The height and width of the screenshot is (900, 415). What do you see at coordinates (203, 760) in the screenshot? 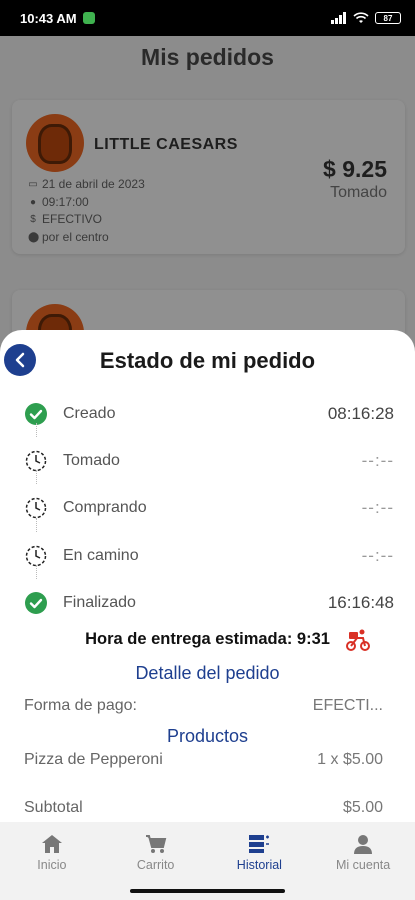
I see `product-row: Pizza de Pepperoni 1 x $5.00` at bounding box center [203, 760].